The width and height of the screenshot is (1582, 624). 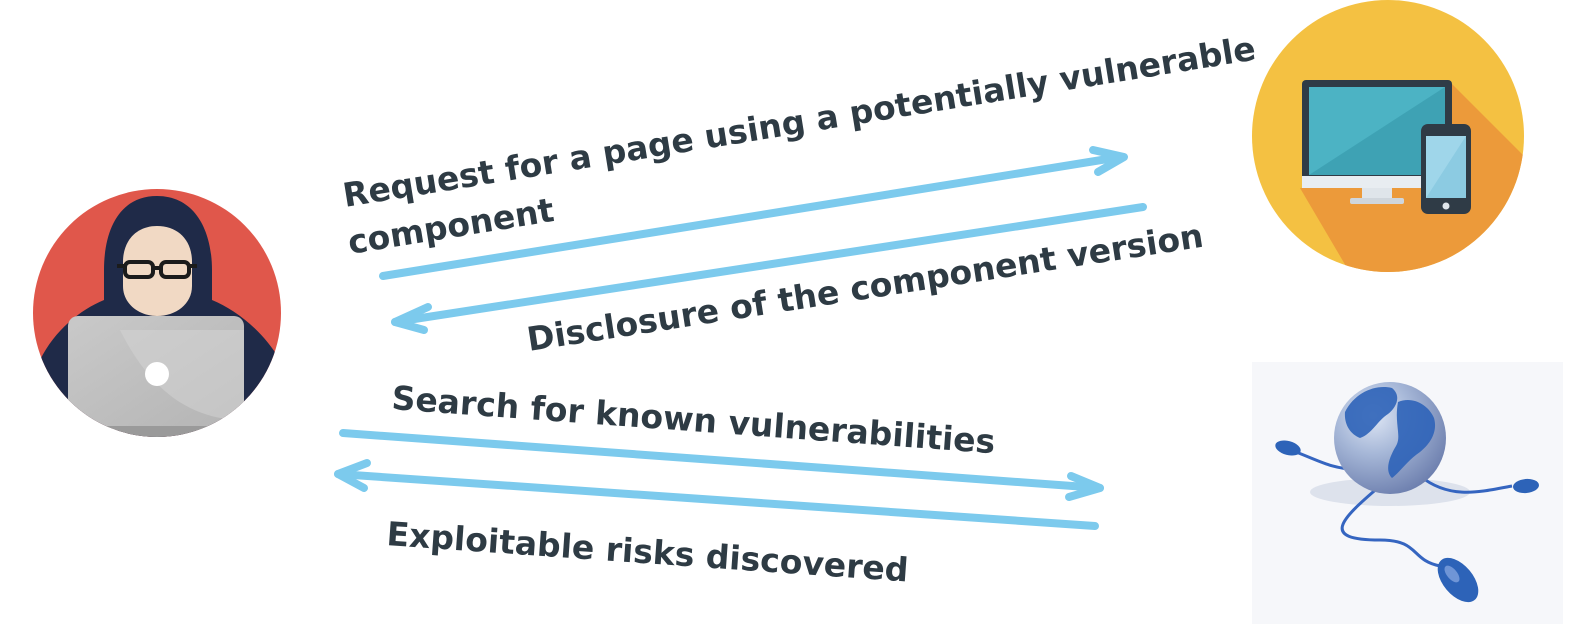 I want to click on hacker-face, so click(x=157, y=271).